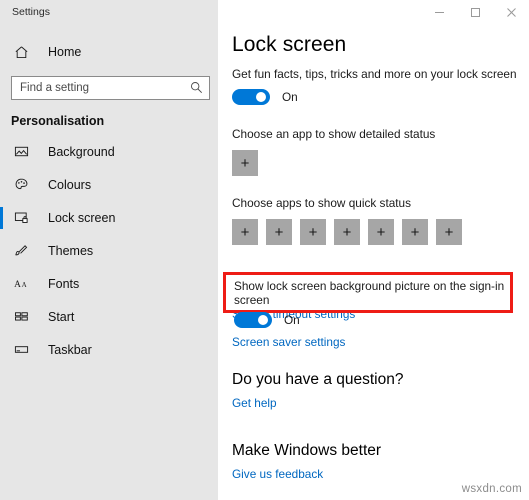 Image resolution: width=529 pixels, height=500 pixels. I want to click on maximize-icon, so click(475, 12).